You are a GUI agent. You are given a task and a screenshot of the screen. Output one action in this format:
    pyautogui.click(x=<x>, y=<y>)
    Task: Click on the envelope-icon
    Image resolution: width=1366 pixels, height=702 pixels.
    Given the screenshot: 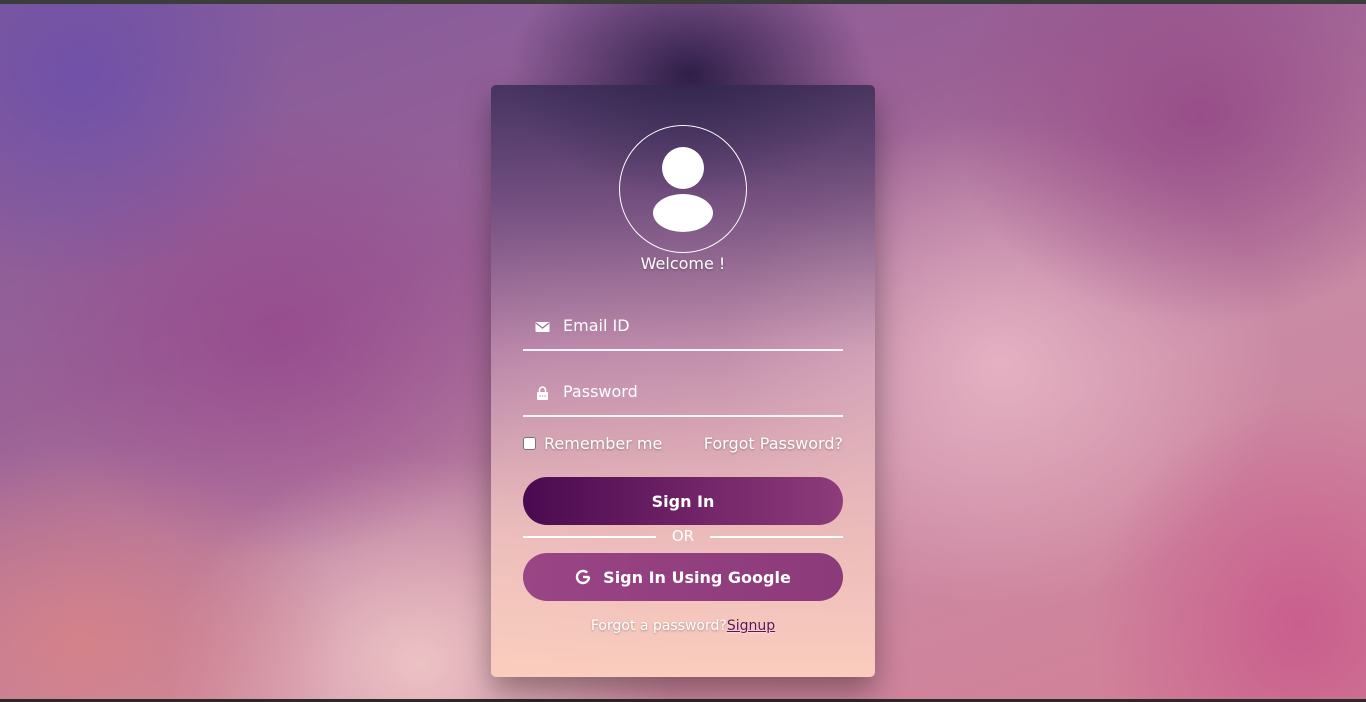 What is the action you would take?
    pyautogui.click(x=542, y=327)
    